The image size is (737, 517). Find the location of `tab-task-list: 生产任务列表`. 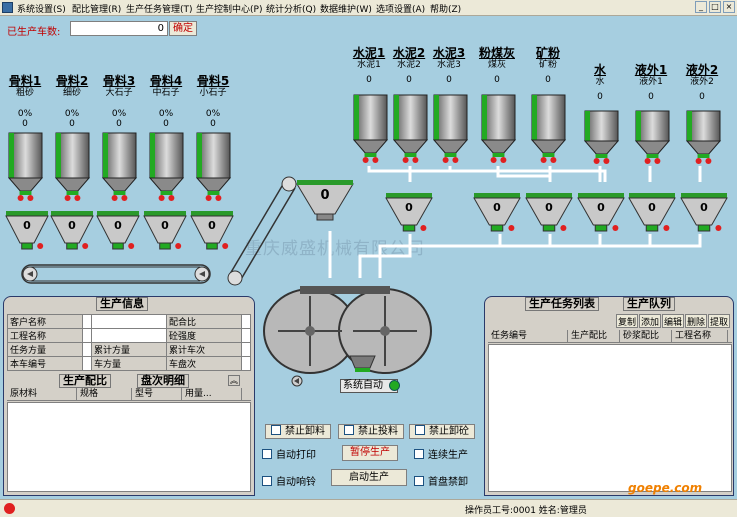

tab-task-list: 生产任务列表 is located at coordinates (562, 304).